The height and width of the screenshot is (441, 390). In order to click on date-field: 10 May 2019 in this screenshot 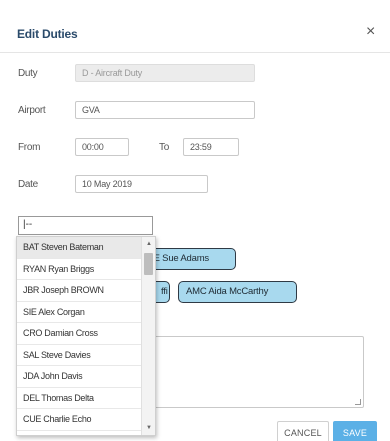, I will do `click(141, 184)`.